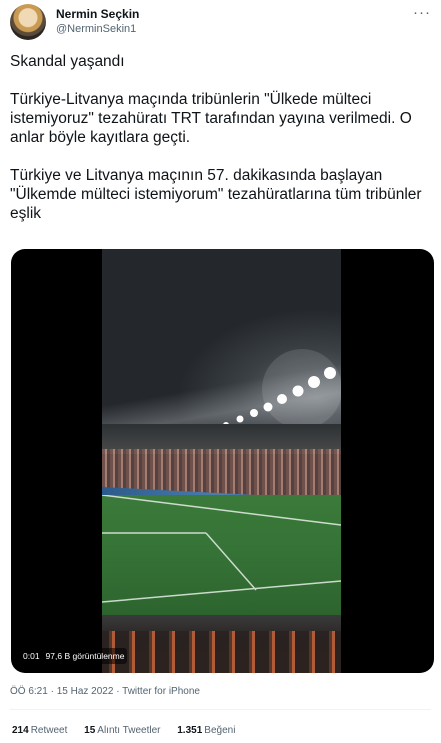  Describe the element at coordinates (67, 61) in the screenshot. I see `tweet-paragraph: Skandal yaşandı` at that location.